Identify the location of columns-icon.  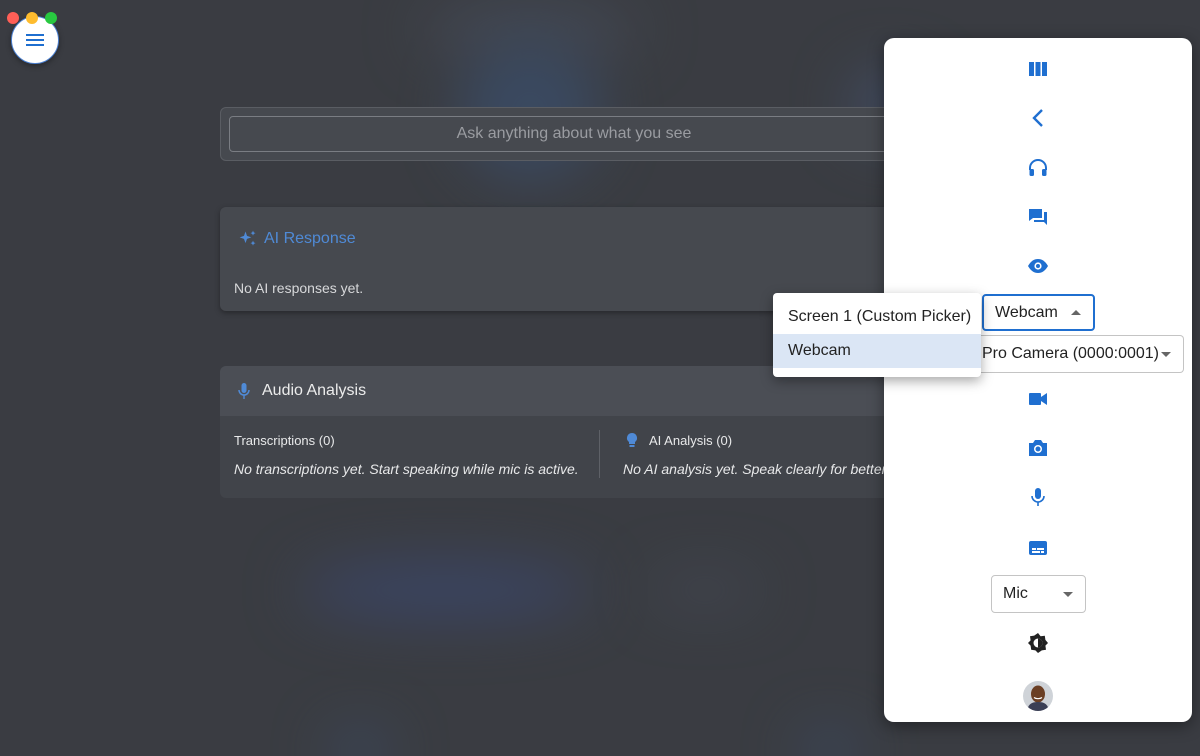
(1038, 69).